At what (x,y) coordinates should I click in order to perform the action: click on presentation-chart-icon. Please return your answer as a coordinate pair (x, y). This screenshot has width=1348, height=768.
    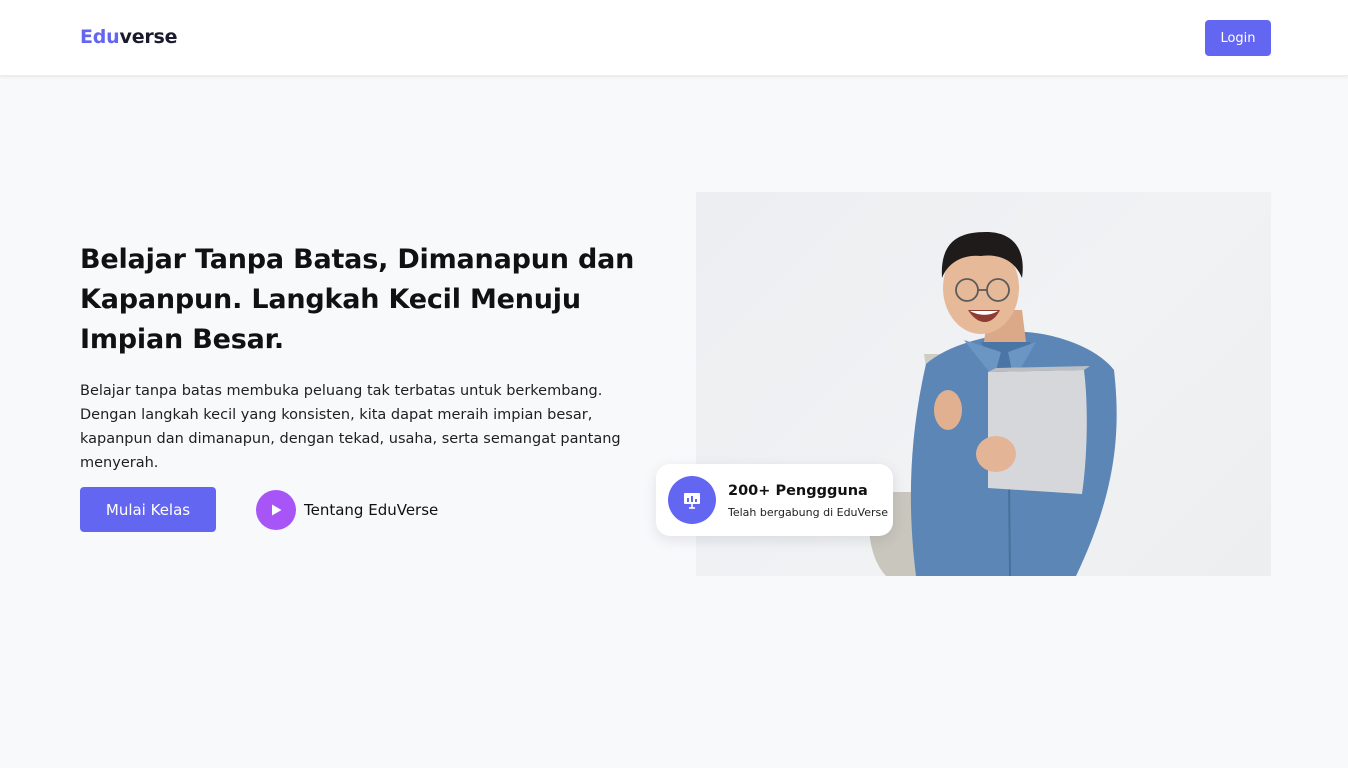
    Looking at the image, I should click on (692, 500).